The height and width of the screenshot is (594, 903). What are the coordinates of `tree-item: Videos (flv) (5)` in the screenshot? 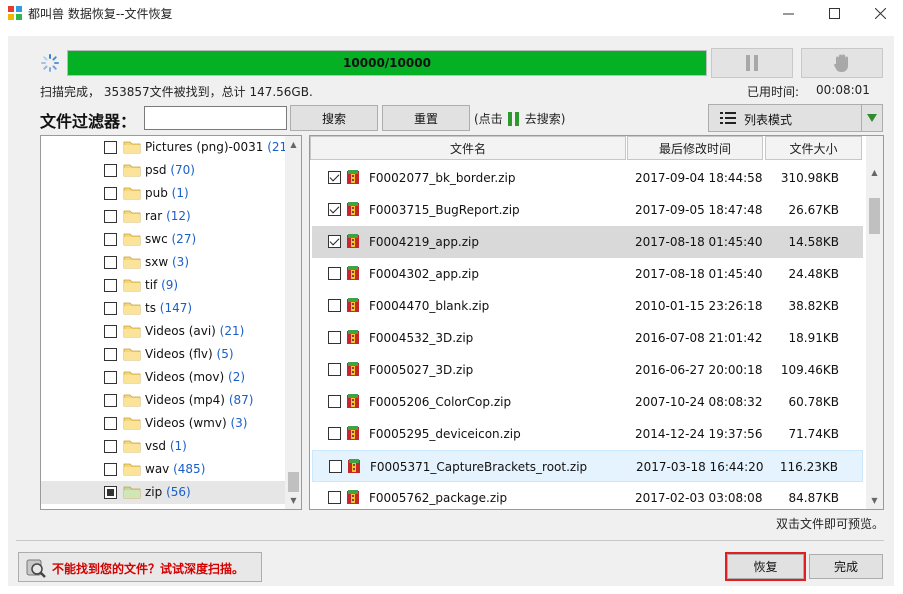 It's located at (163, 354).